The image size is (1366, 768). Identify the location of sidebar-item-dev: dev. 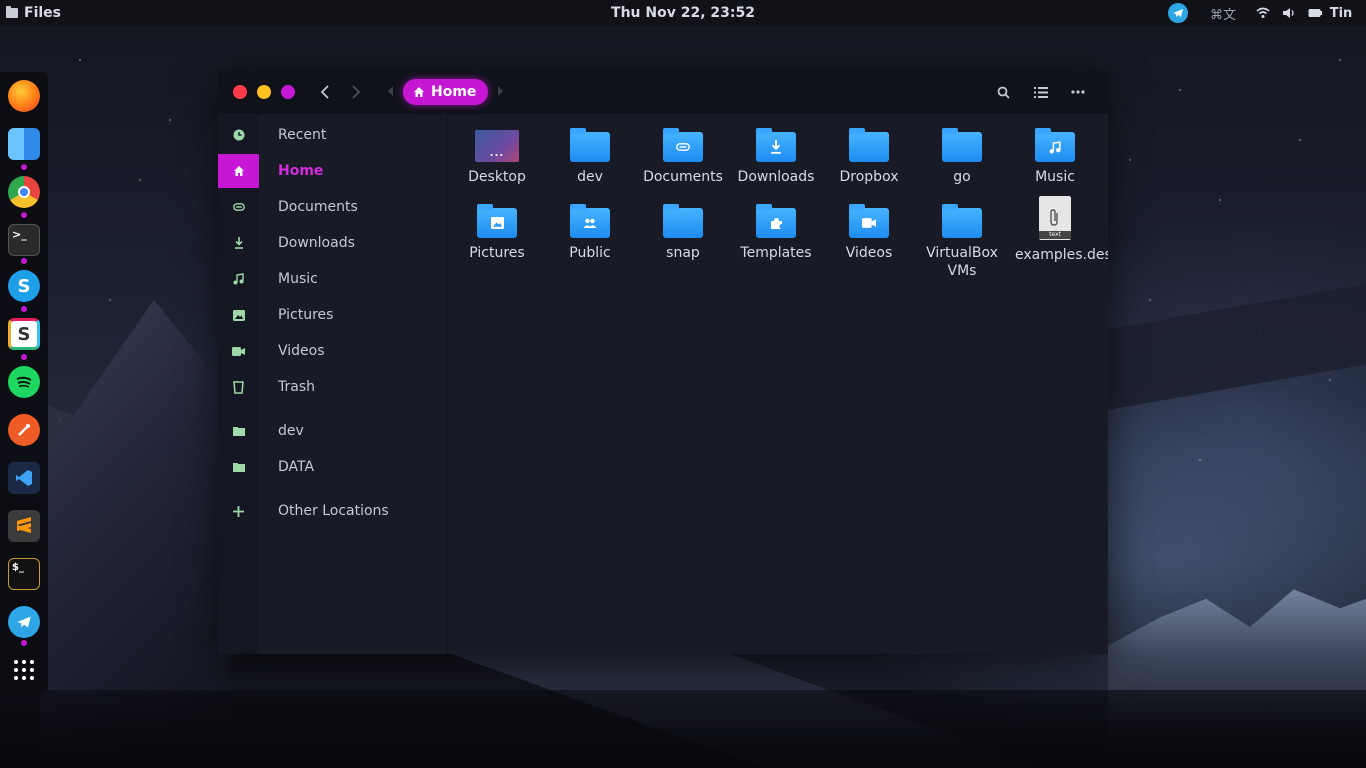
(332, 431).